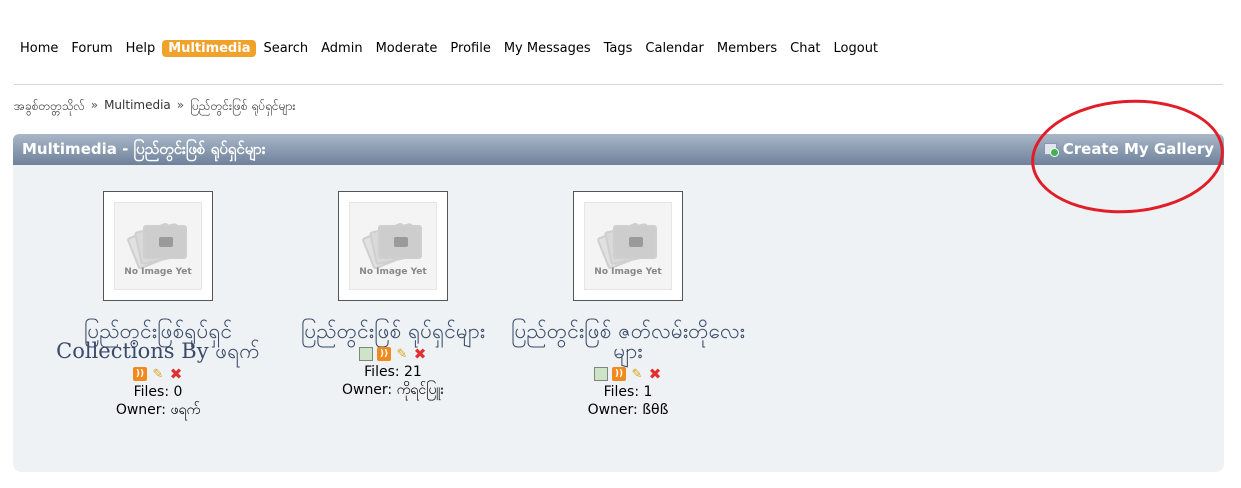 Image resolution: width=1241 pixels, height=488 pixels. What do you see at coordinates (628, 392) in the screenshot?
I see `gallery-files-count: Files: 1` at bounding box center [628, 392].